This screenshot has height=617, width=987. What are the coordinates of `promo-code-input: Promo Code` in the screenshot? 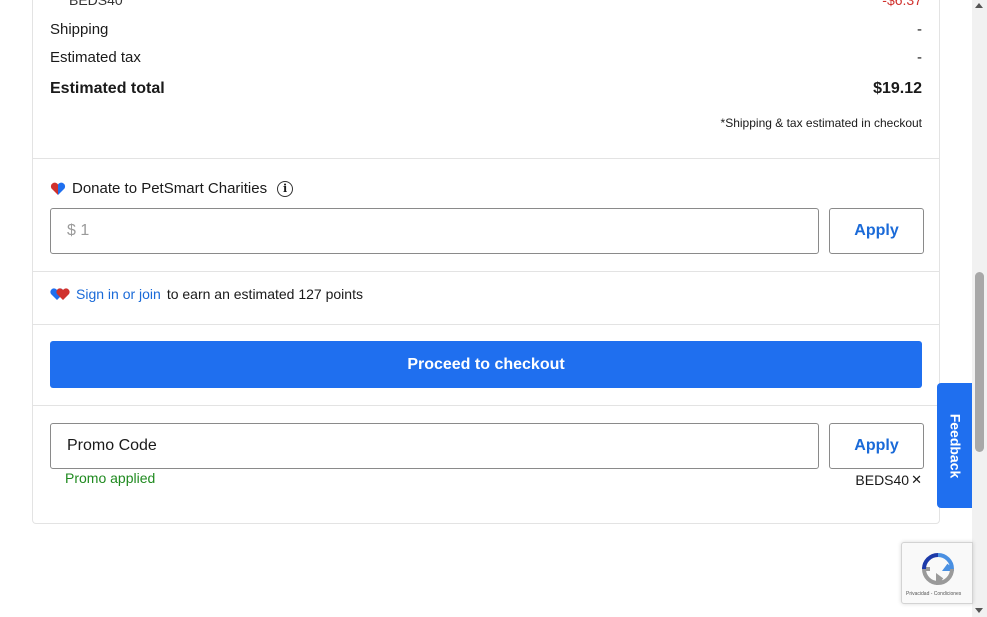 It's located at (434, 446).